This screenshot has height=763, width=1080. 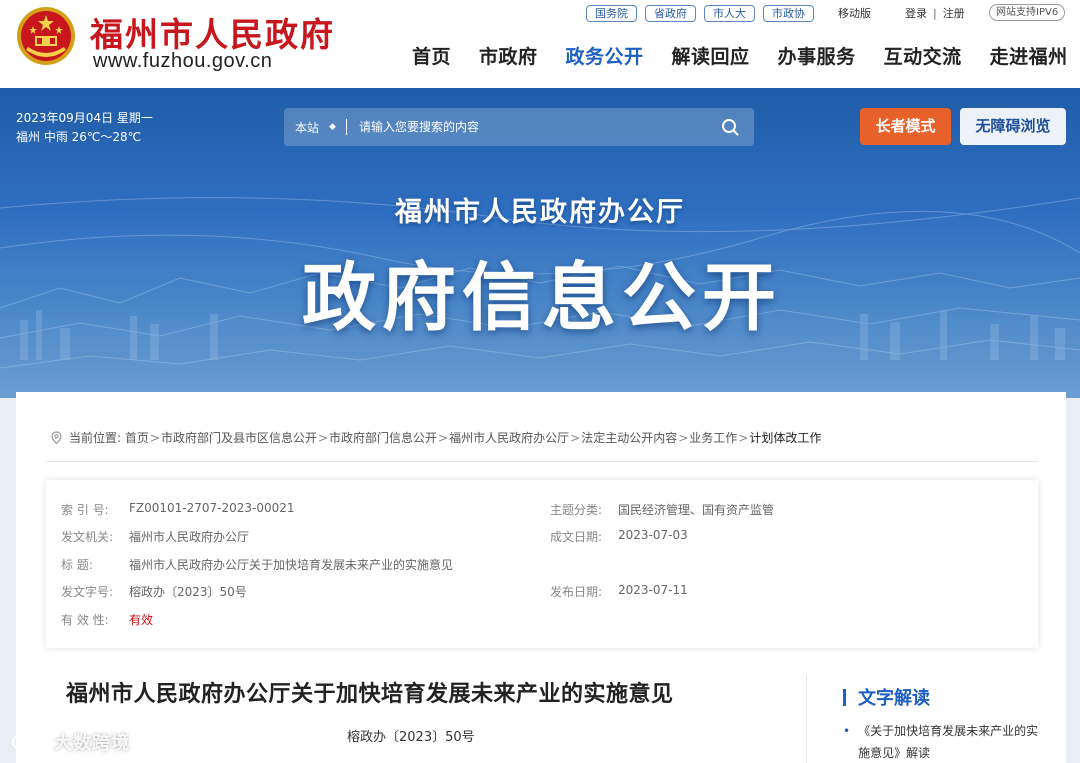 I want to click on meta-pubdate-row: 发布日期: 2023-07-11, so click(x=619, y=591).